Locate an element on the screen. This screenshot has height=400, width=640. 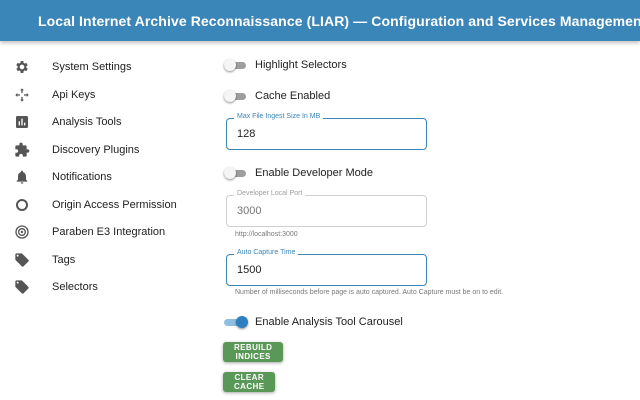
sidebar-item-api-keys: Api Keys is located at coordinates (105, 95).